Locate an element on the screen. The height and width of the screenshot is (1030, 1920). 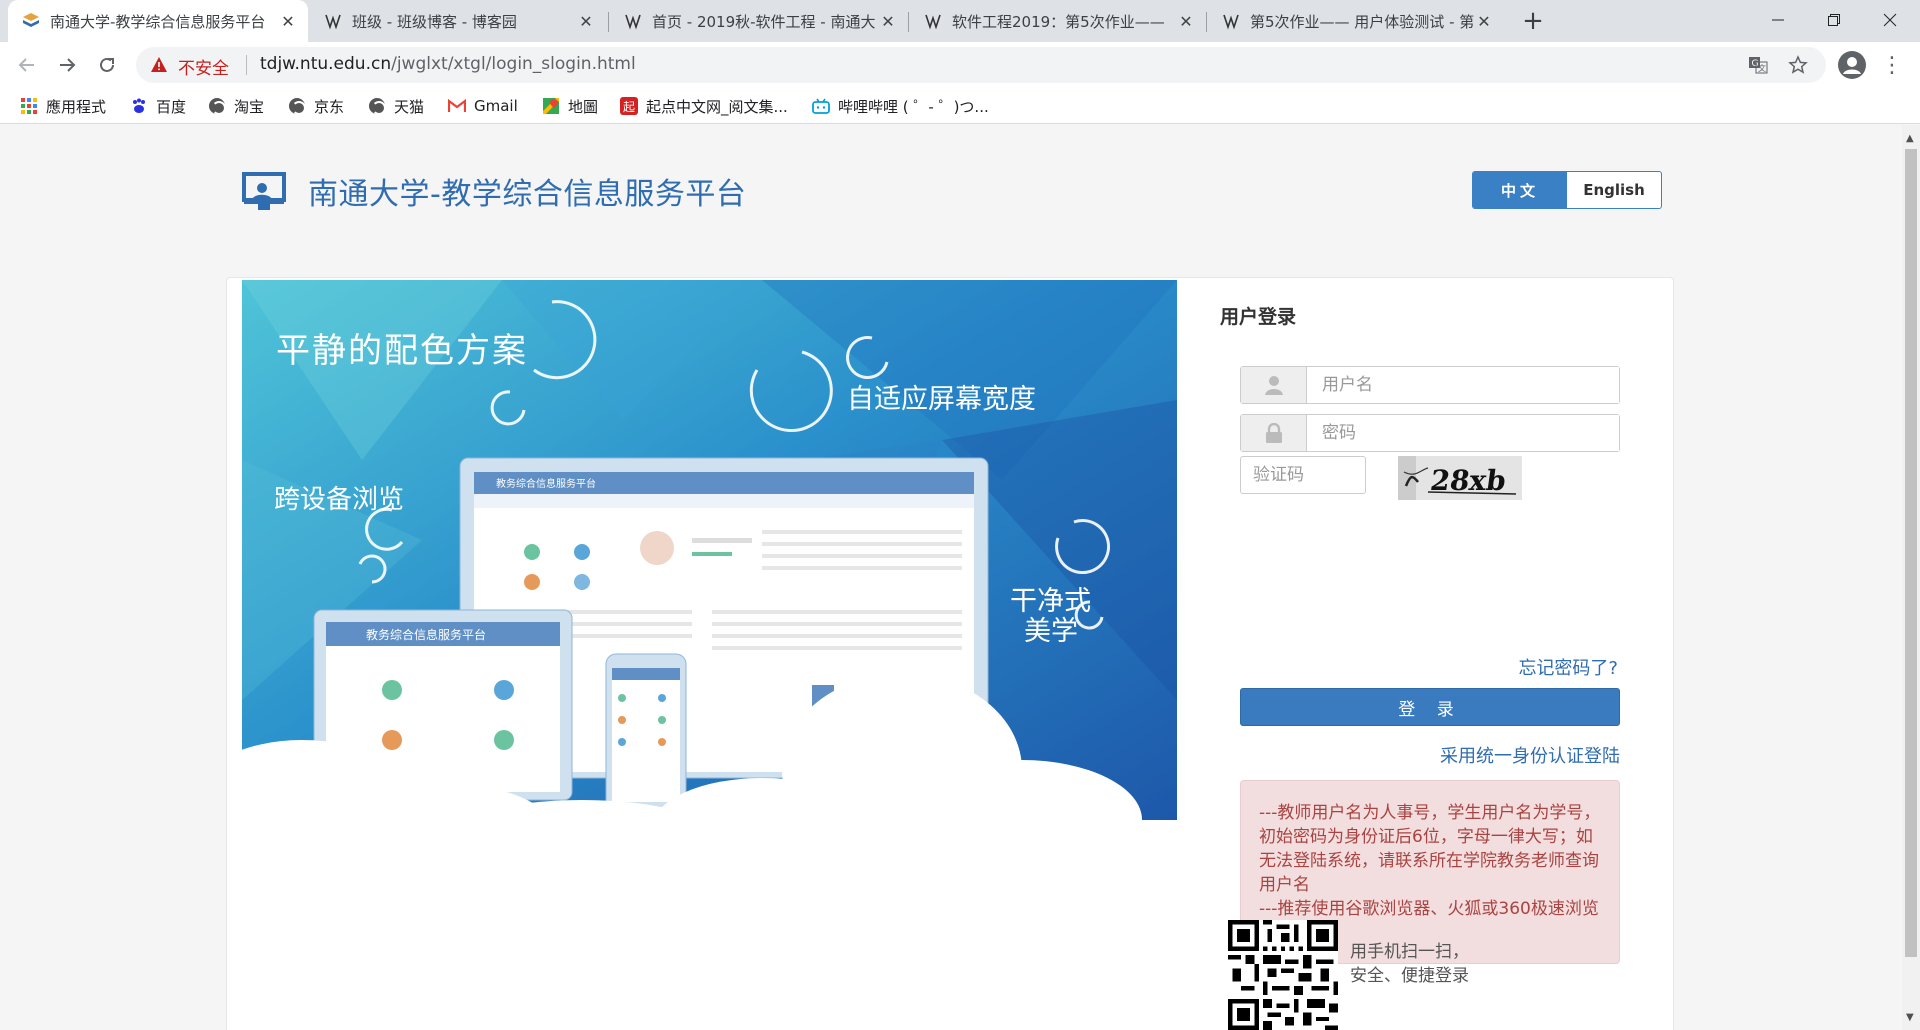
lock-icon is located at coordinates (1274, 433).